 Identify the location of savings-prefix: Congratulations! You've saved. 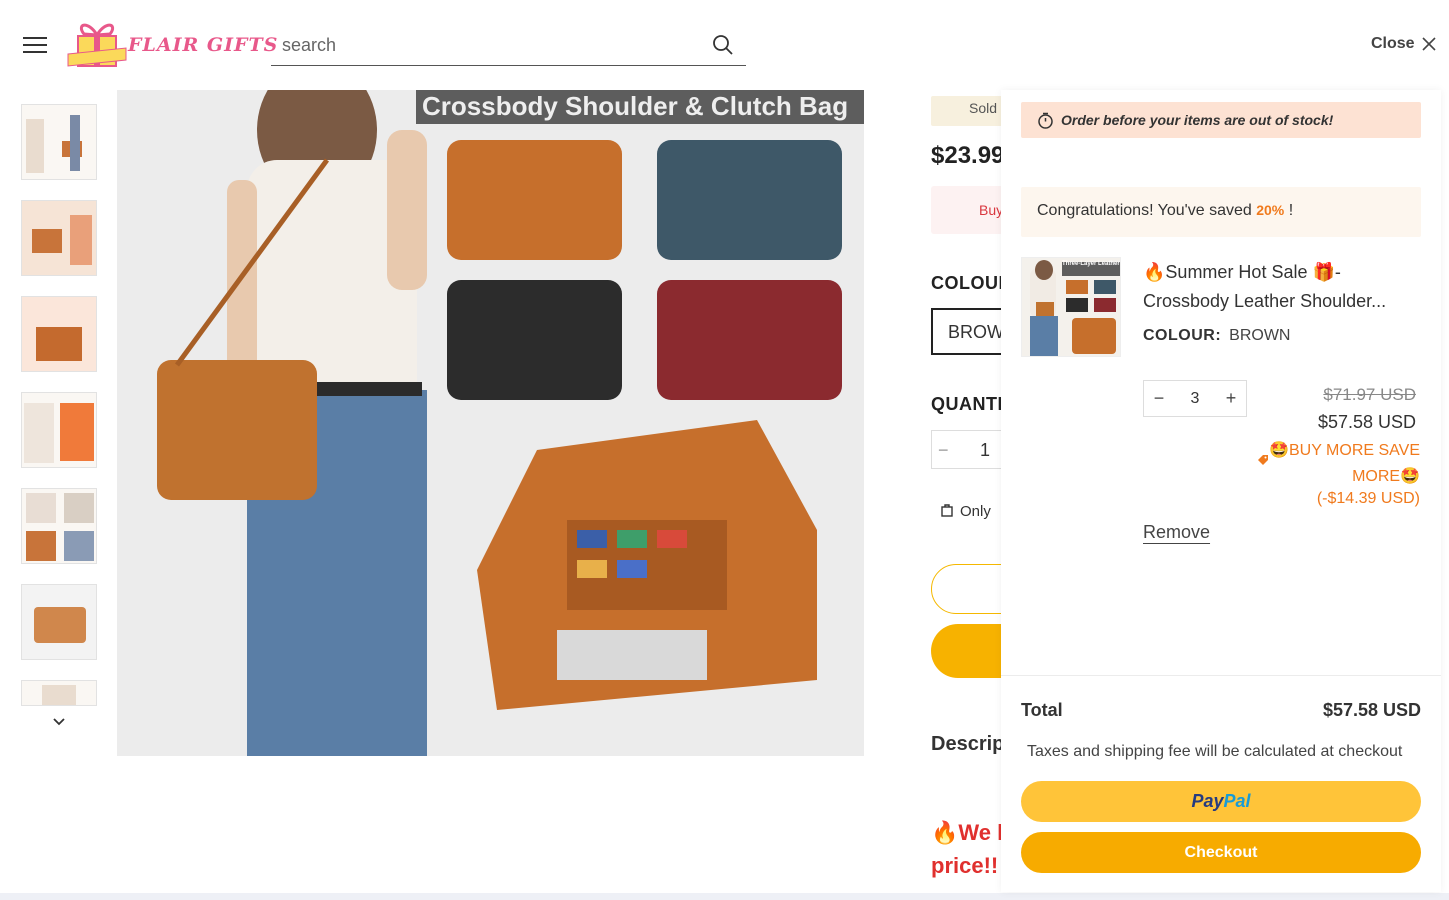
(1147, 210).